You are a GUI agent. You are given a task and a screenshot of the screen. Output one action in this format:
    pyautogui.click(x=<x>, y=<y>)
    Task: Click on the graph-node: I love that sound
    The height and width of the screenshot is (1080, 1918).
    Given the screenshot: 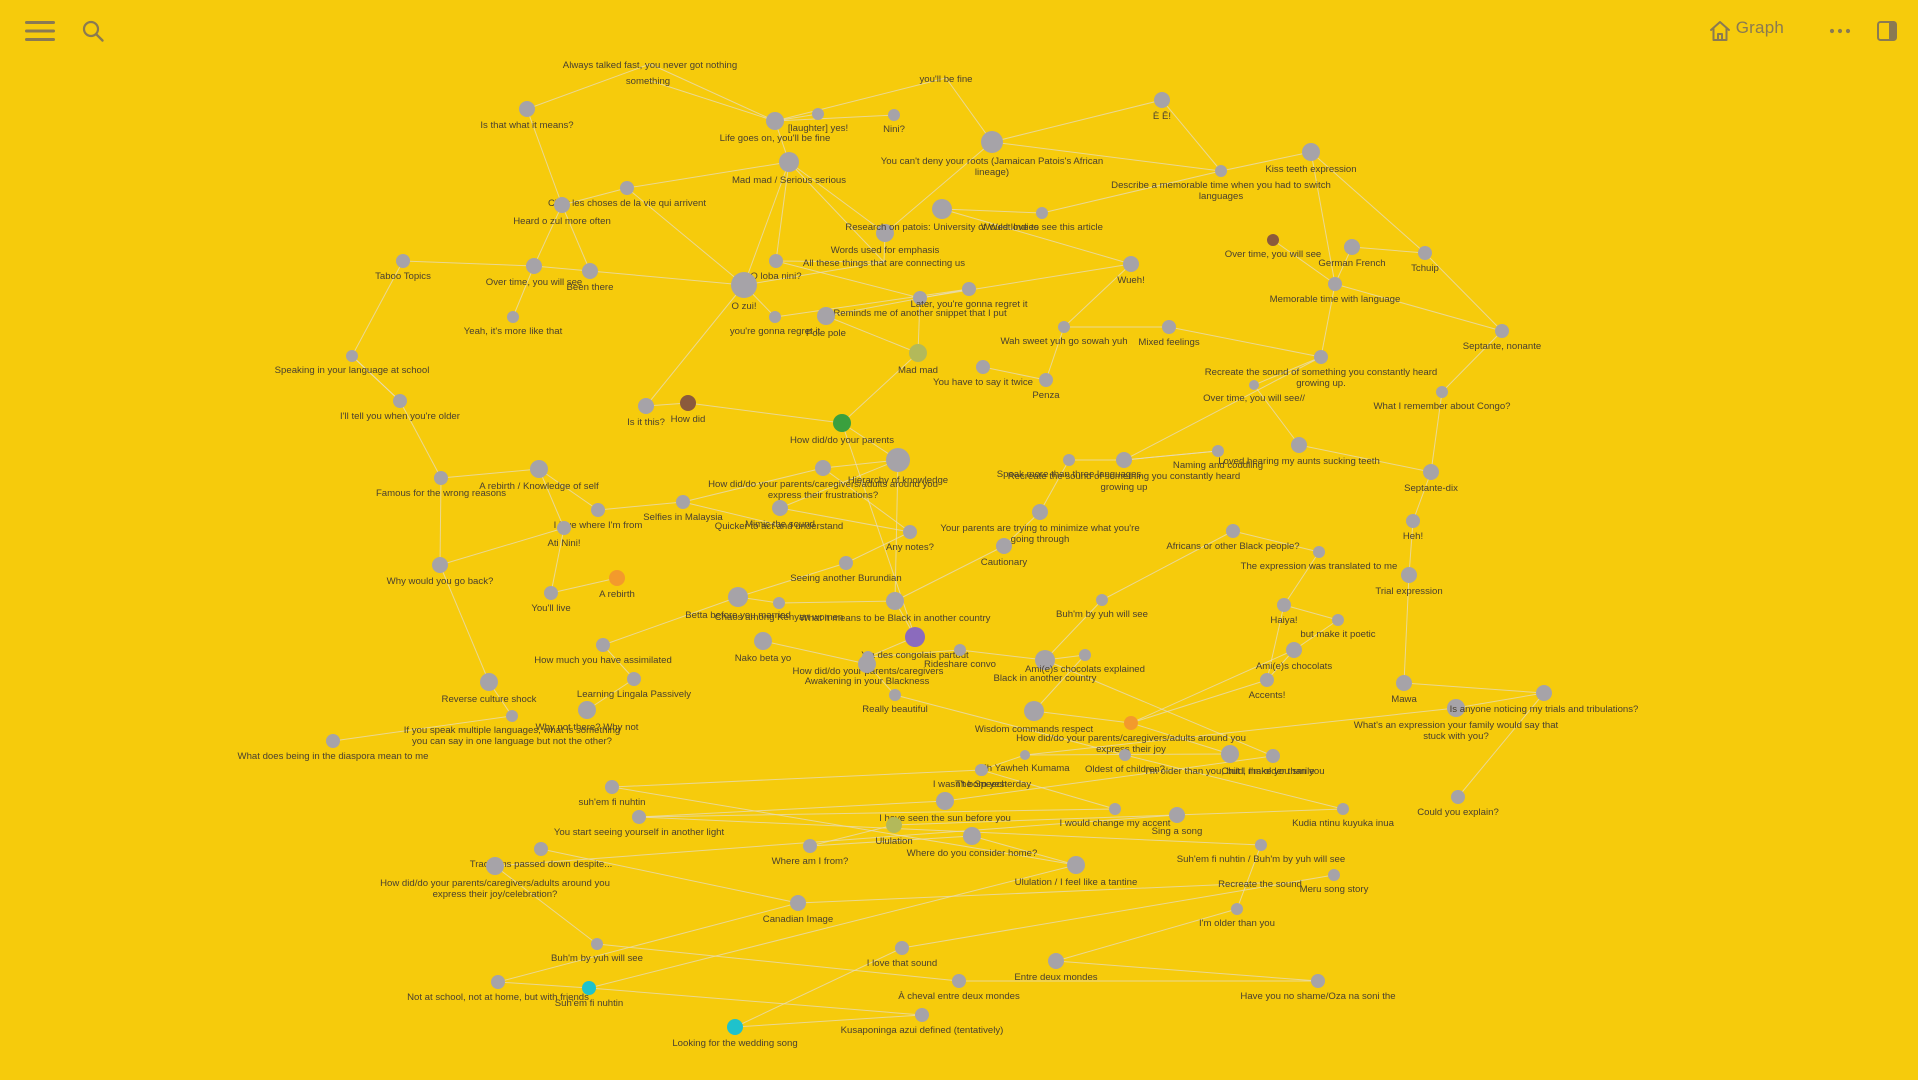 What is the action you would take?
    pyautogui.click(x=902, y=955)
    